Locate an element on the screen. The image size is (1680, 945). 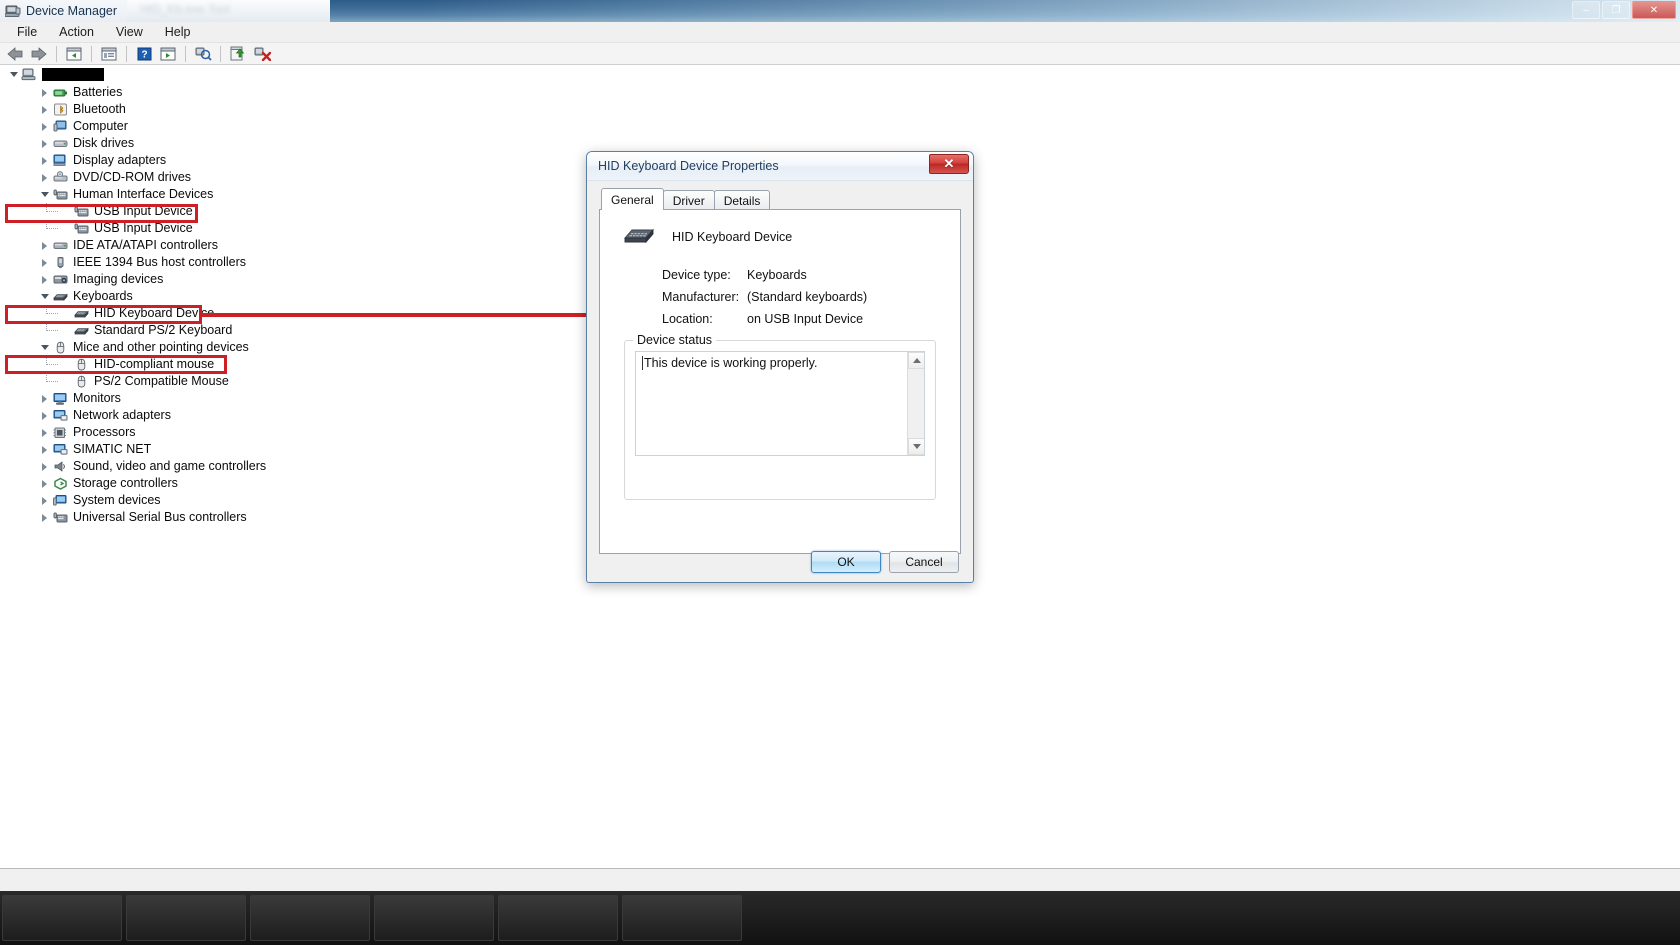
title-bar-glass-sheen is located at coordinates (1050, 11).